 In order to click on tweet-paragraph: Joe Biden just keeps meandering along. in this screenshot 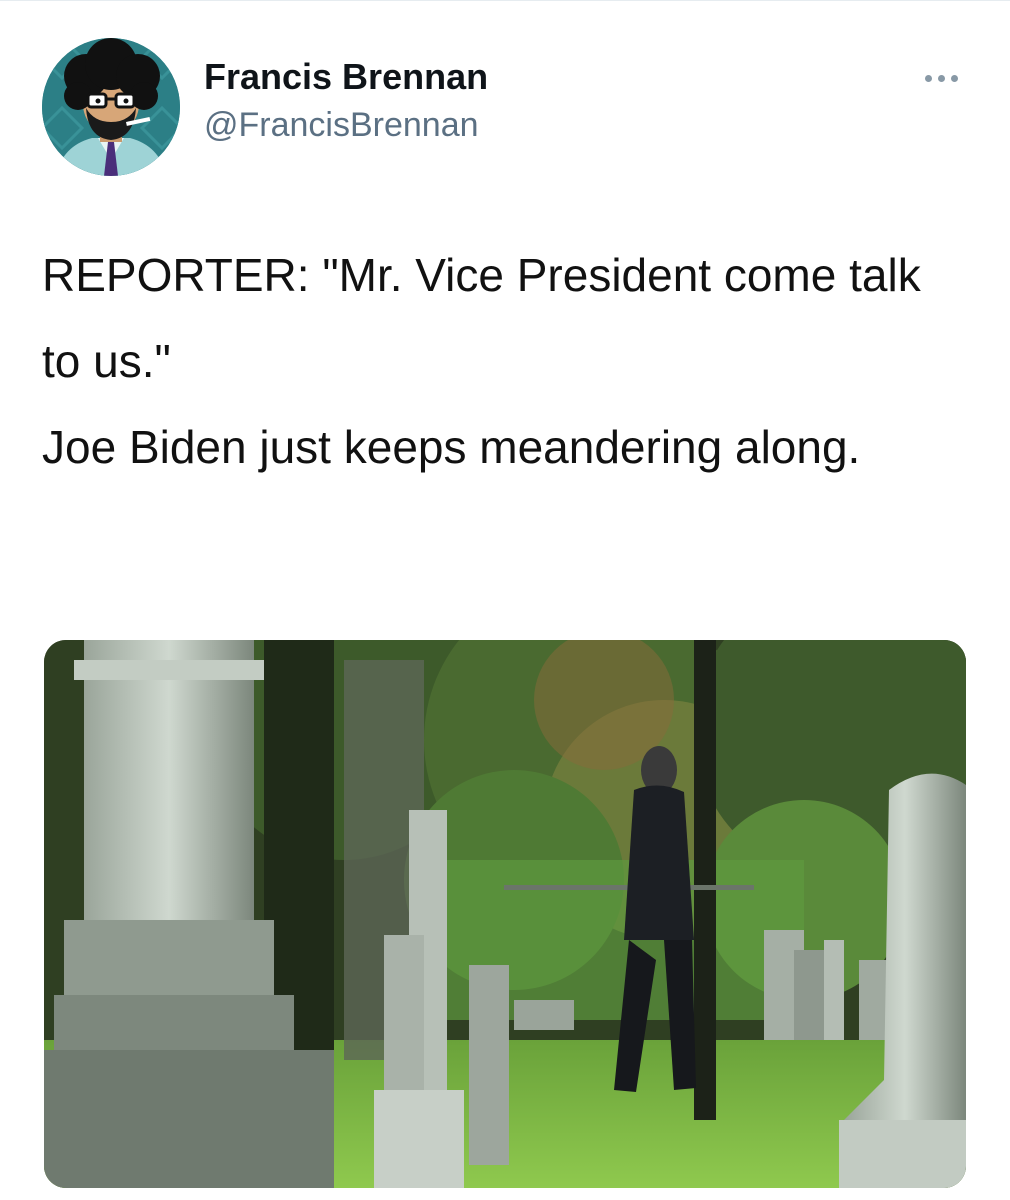, I will do `click(451, 447)`.